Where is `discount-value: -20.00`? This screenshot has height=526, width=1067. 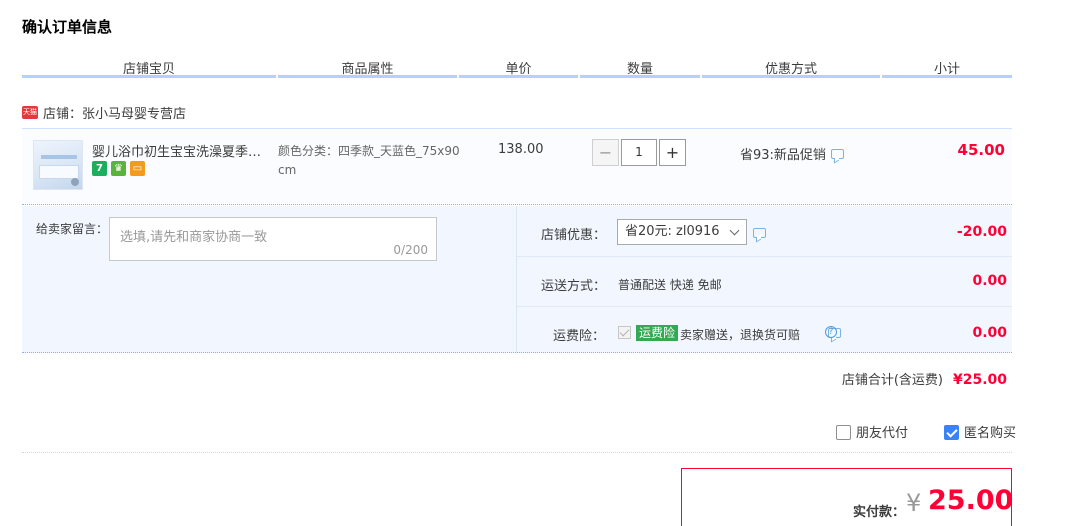
discount-value: -20.00 is located at coordinates (981, 232).